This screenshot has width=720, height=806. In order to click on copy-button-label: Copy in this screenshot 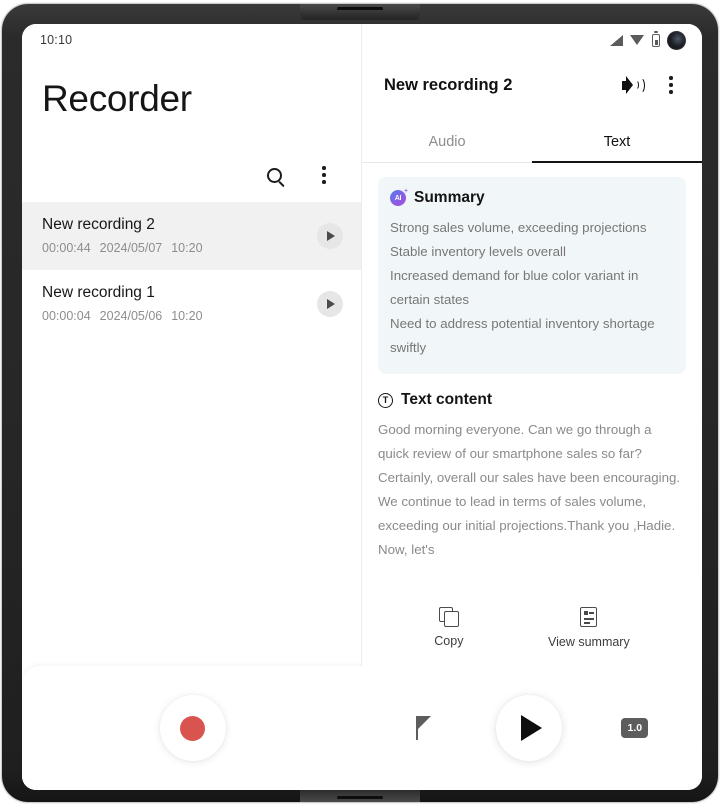, I will do `click(449, 641)`.